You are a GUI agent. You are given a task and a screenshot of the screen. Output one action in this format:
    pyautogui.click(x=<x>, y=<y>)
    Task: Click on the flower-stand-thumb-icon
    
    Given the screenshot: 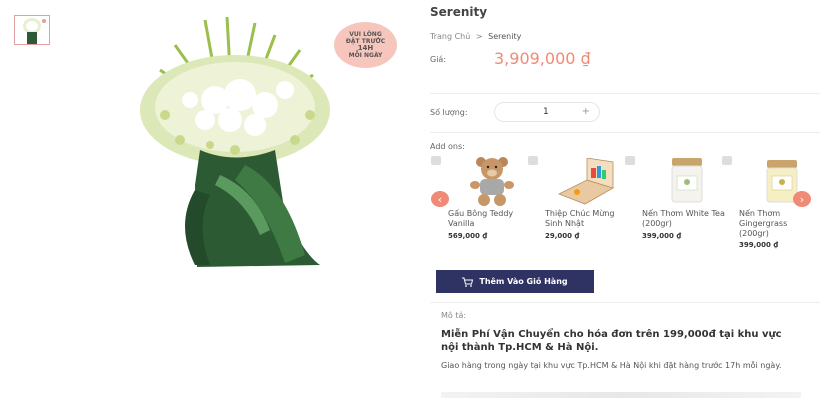 What is the action you would take?
    pyautogui.click(x=34, y=31)
    